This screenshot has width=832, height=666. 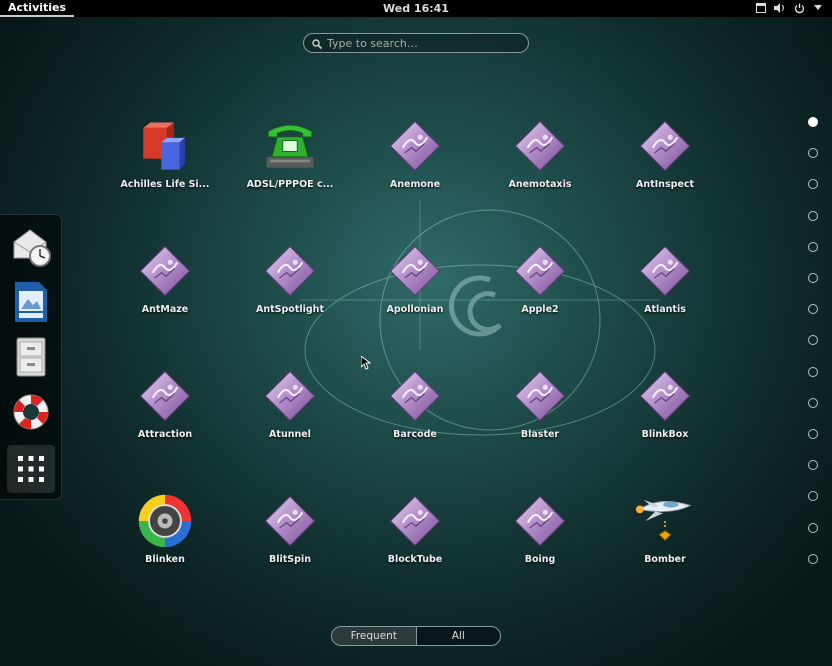 I want to click on app-tile: Blaster, so click(x=540, y=410).